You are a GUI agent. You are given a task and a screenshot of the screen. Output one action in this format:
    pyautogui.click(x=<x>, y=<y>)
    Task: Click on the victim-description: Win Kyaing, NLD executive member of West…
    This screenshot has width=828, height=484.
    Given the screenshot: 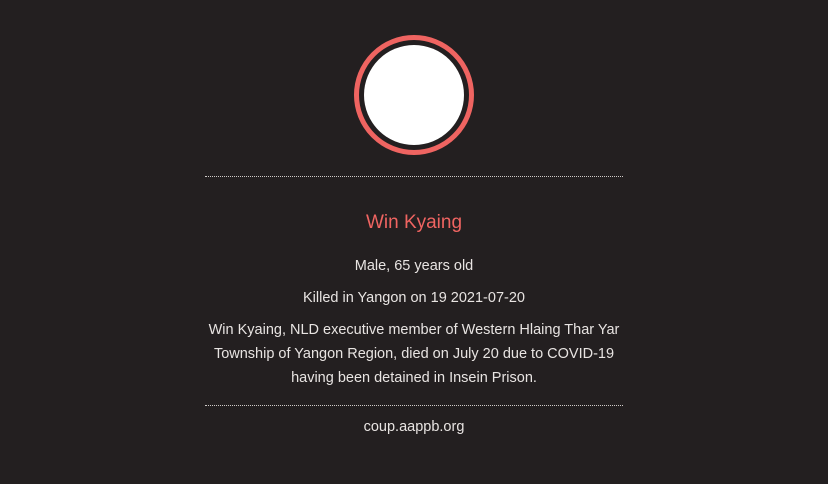 What is the action you would take?
    pyautogui.click(x=414, y=354)
    